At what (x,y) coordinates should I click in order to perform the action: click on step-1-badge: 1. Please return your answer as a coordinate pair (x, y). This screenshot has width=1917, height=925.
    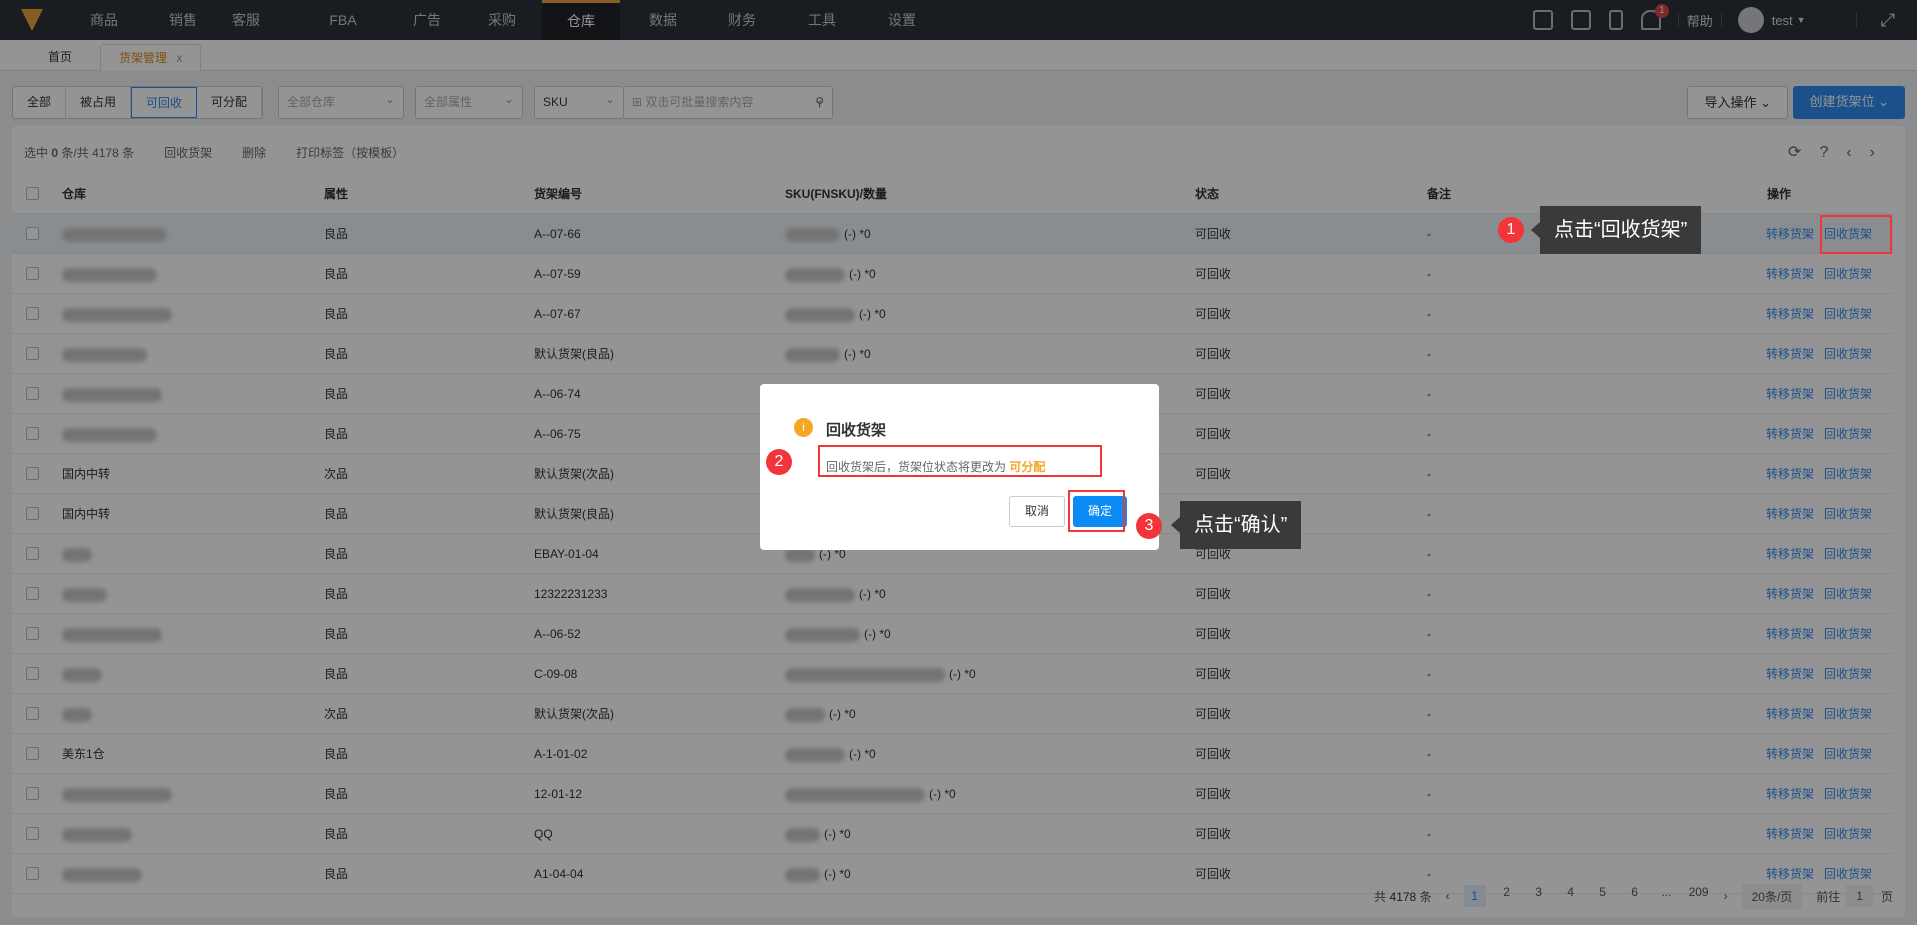
    Looking at the image, I should click on (1511, 230).